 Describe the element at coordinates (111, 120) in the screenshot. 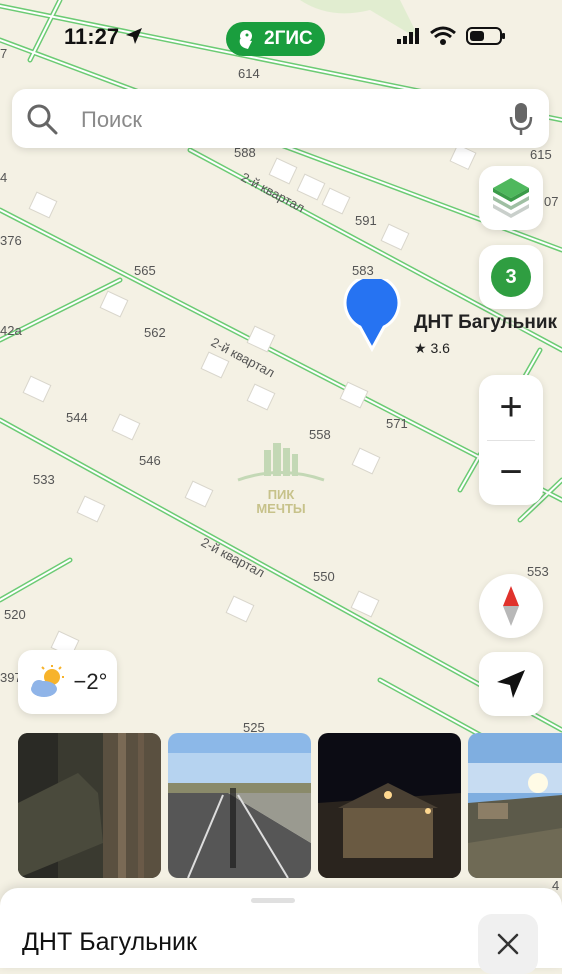

I see `search-input: Поиск` at that location.